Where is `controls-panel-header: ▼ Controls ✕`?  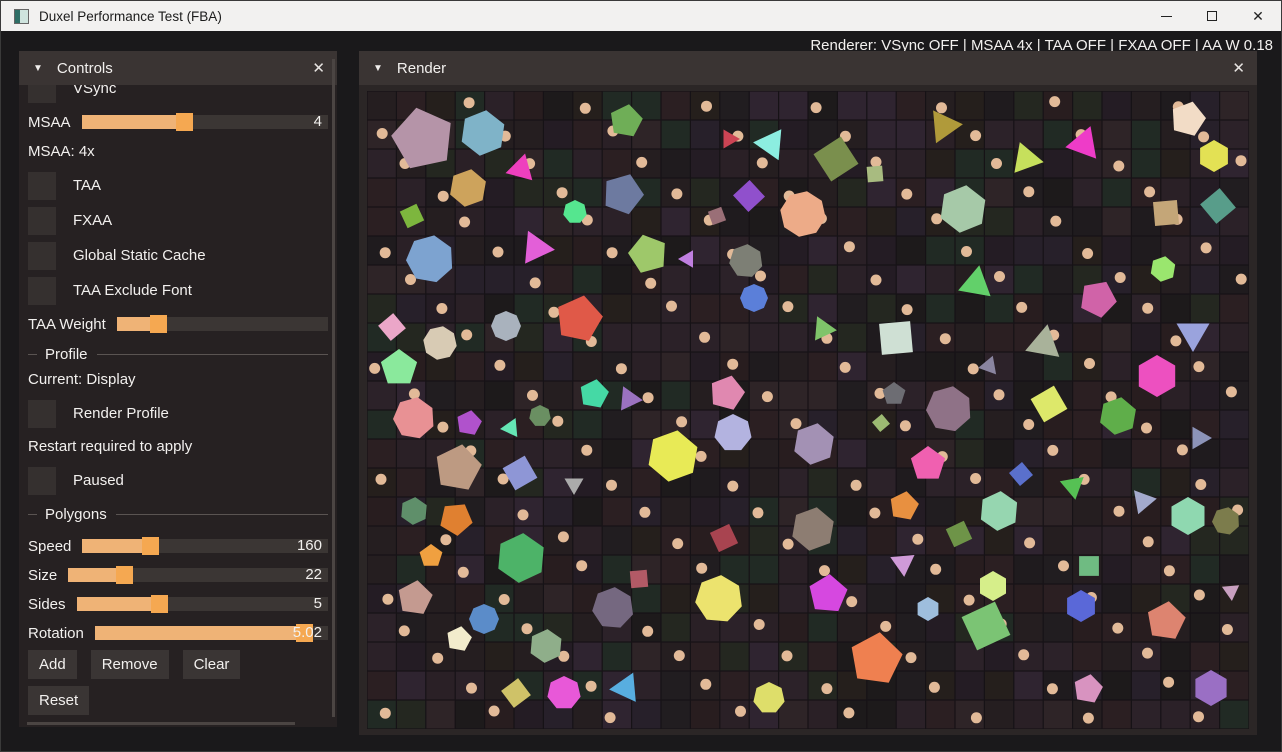
controls-panel-header: ▼ Controls ✕ is located at coordinates (178, 68).